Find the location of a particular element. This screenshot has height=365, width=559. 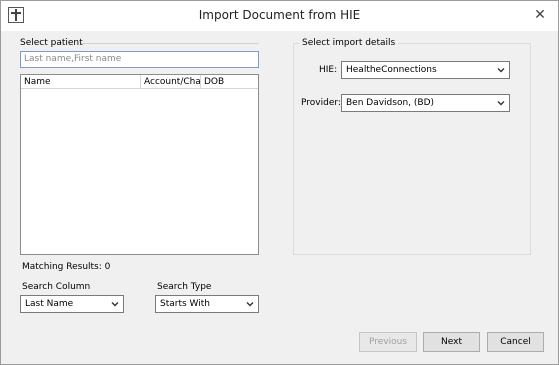

title-bar: Import Document from HIE ✕ is located at coordinates (279, 16).